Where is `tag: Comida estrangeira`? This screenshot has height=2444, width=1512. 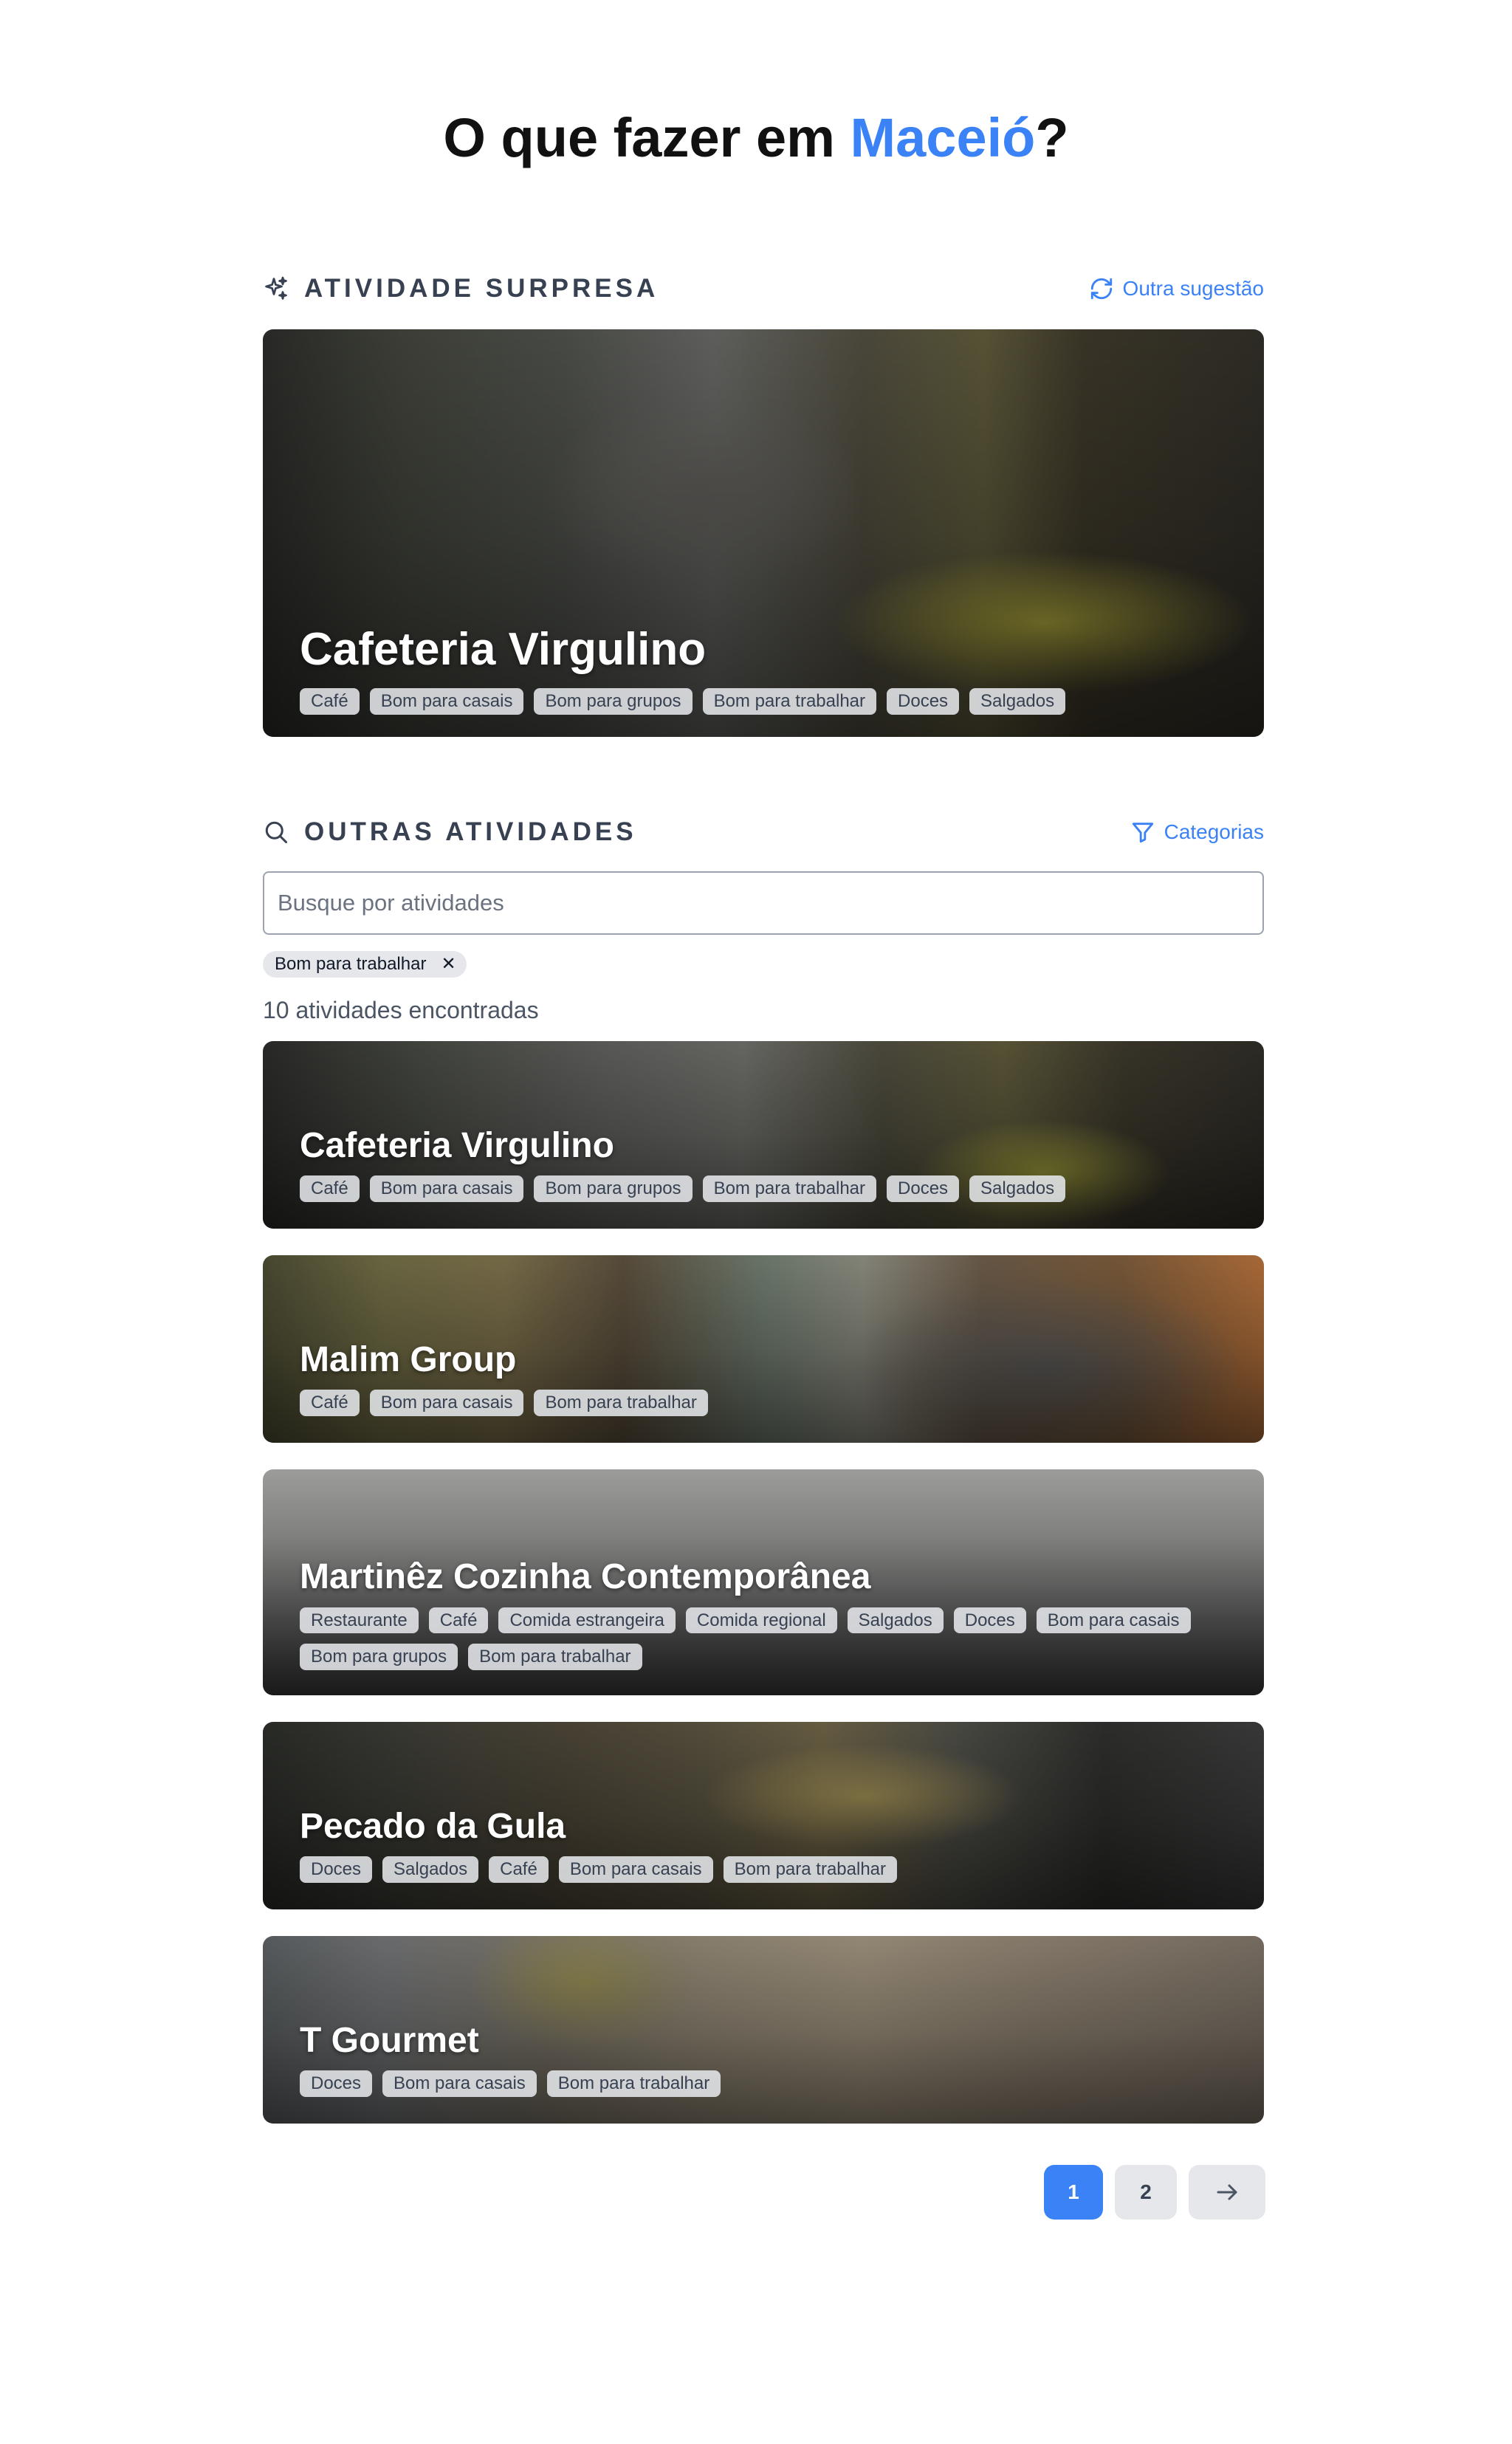
tag: Comida estrangeira is located at coordinates (587, 1620).